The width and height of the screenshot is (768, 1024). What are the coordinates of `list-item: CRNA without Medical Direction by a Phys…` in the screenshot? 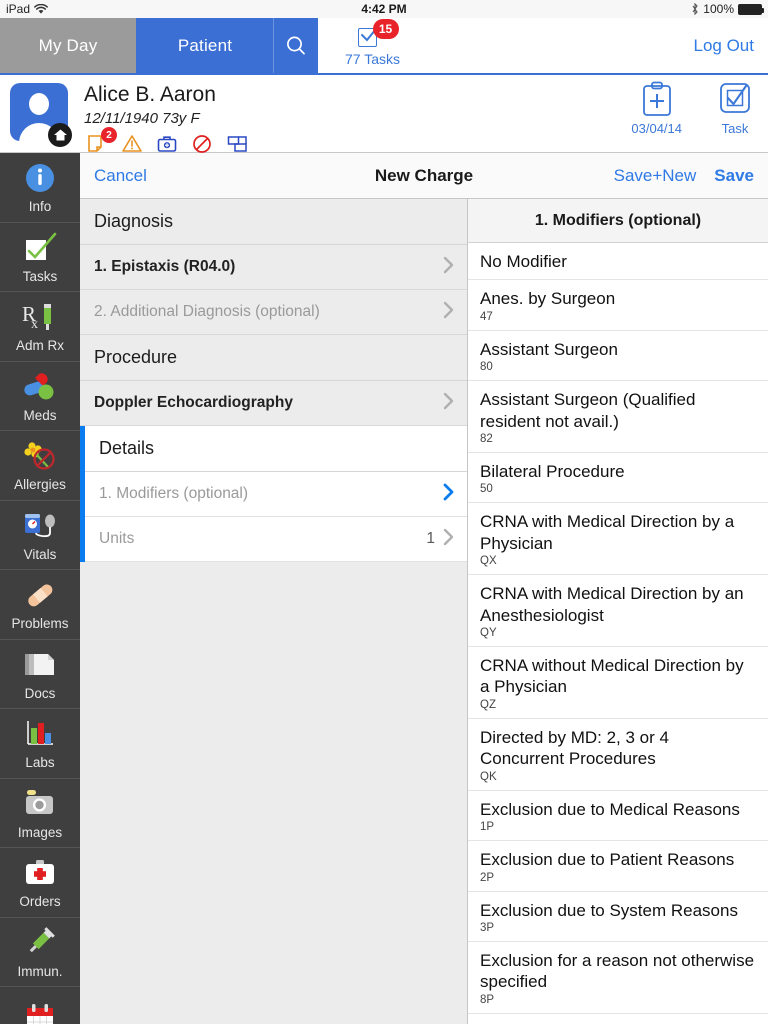 It's located at (618, 683).